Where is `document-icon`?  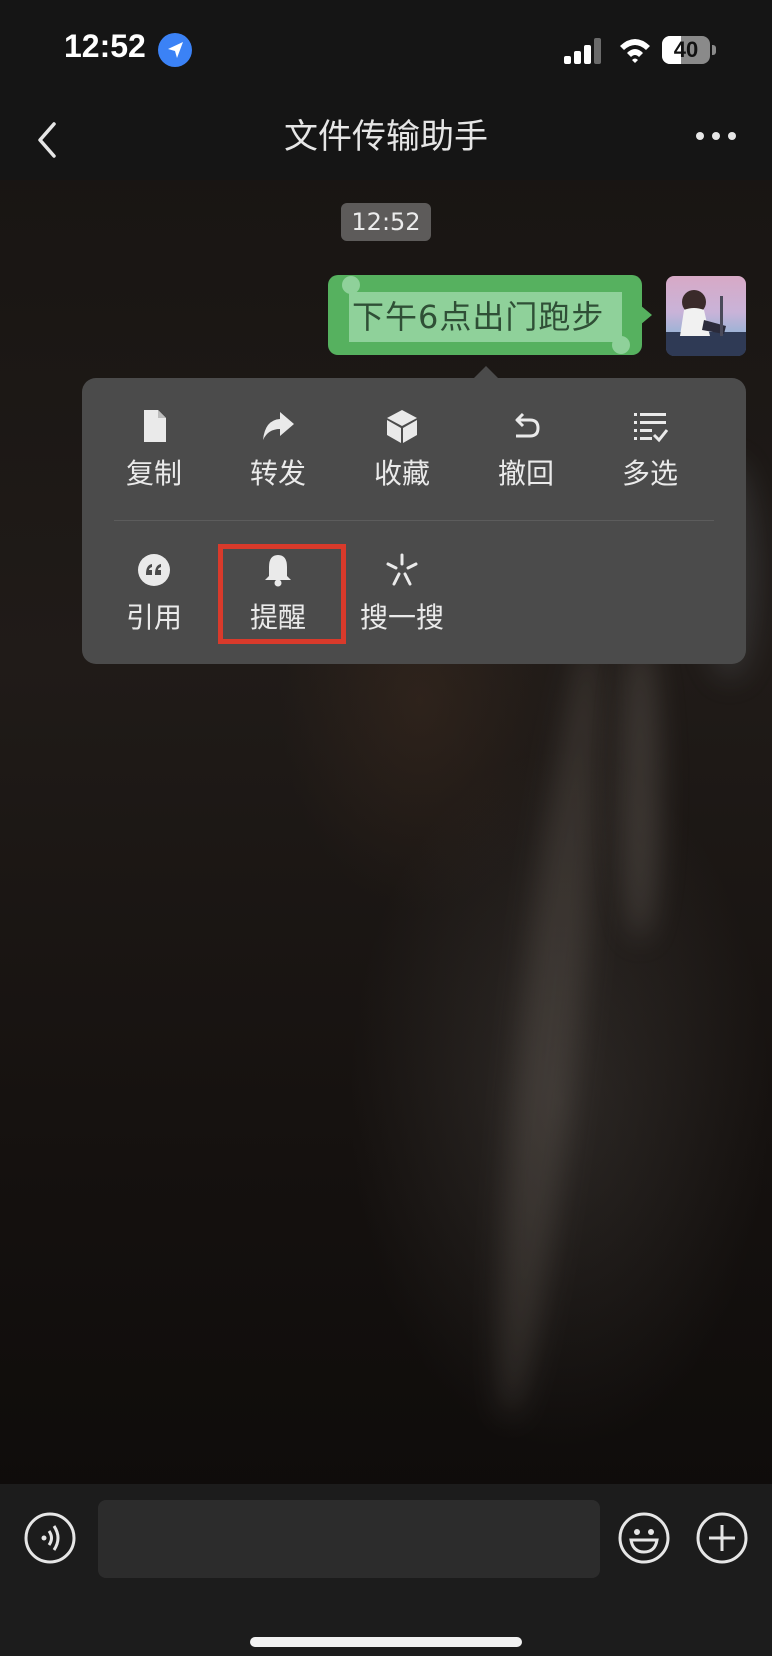
document-icon is located at coordinates (155, 426).